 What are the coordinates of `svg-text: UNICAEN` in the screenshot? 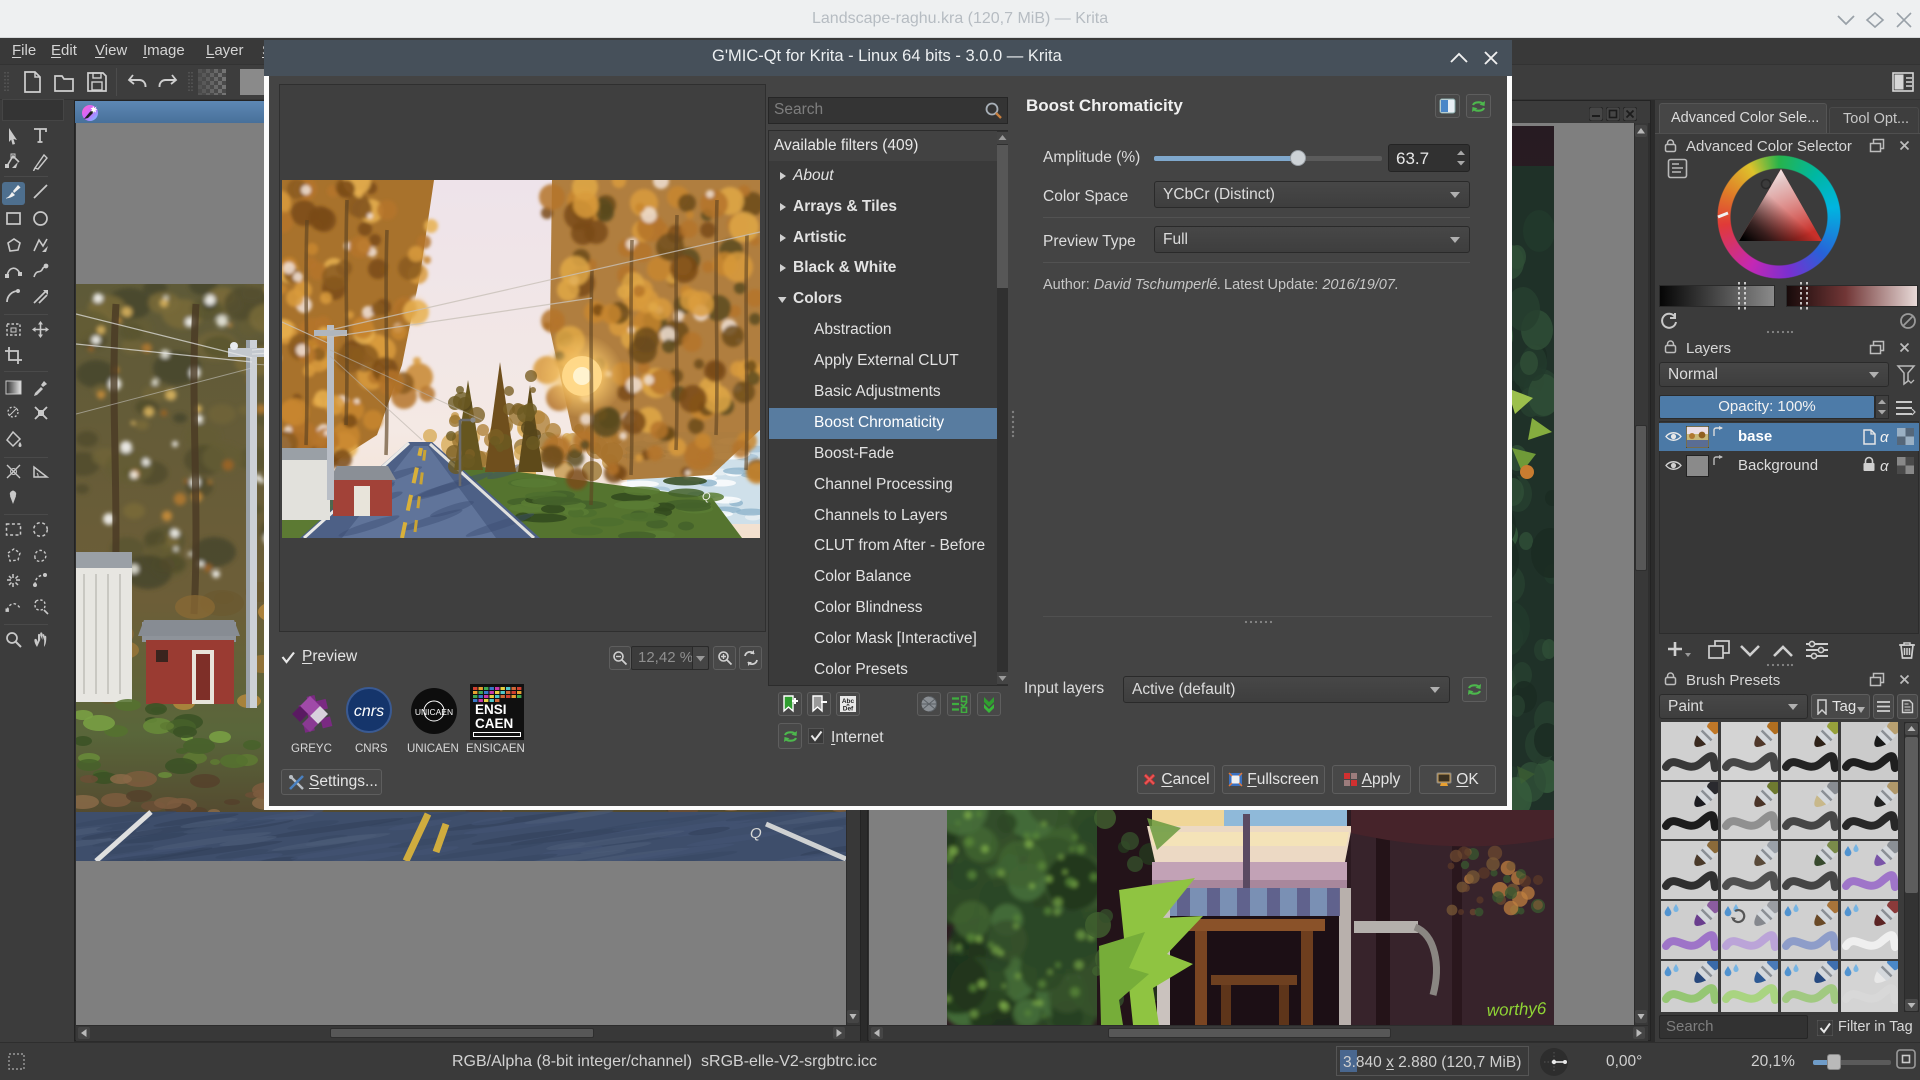 It's located at (434, 712).